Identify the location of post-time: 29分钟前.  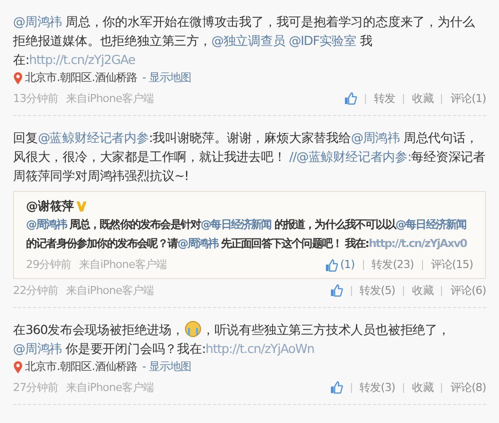
(48, 265).